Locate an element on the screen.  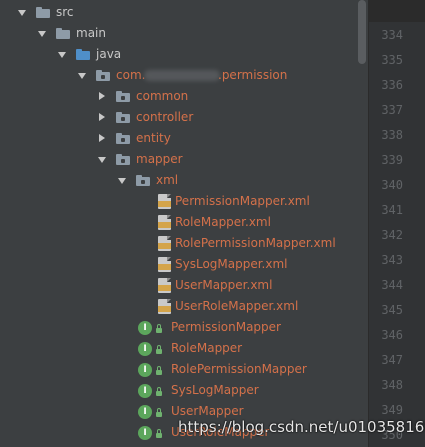
line-number: 342 is located at coordinates (392, 235).